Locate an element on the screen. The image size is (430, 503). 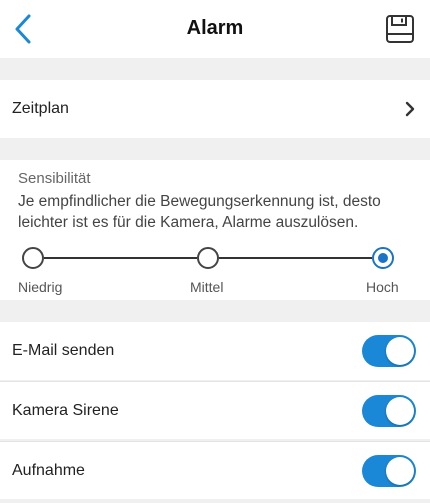
recording-toggle is located at coordinates (389, 470).